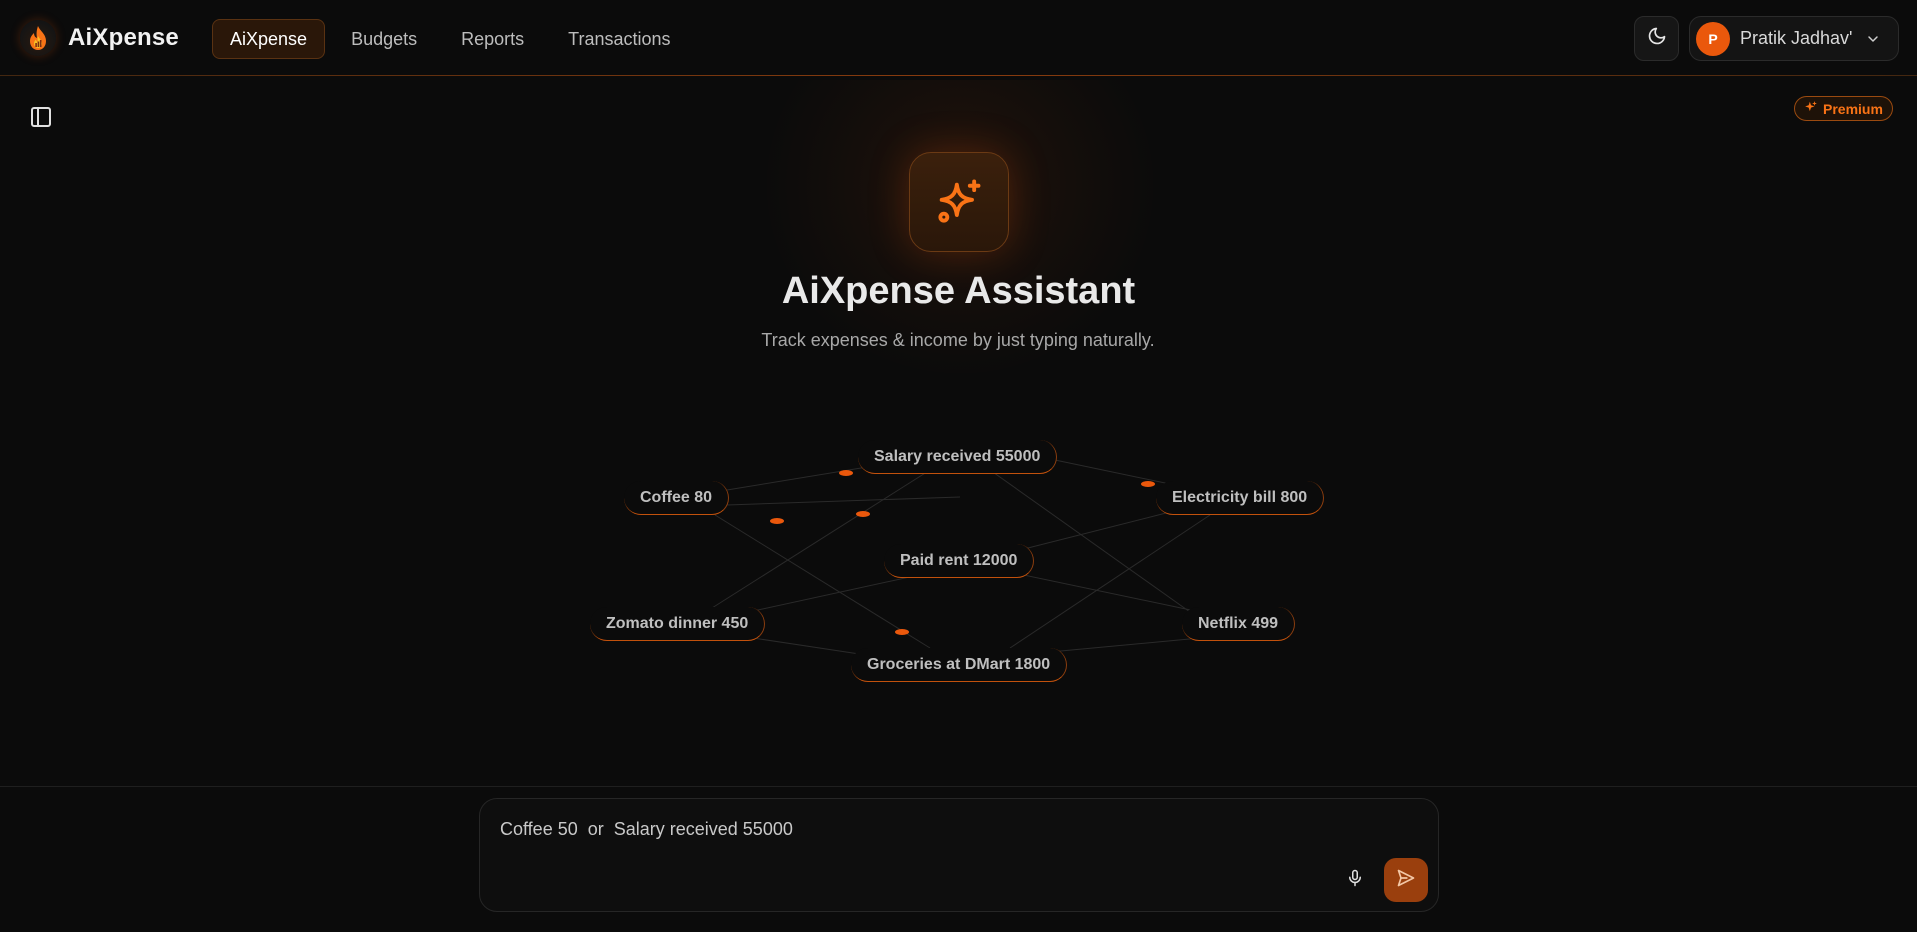 This screenshot has width=1917, height=932. Describe the element at coordinates (1713, 38) in the screenshot. I see `avatar: P` at that location.